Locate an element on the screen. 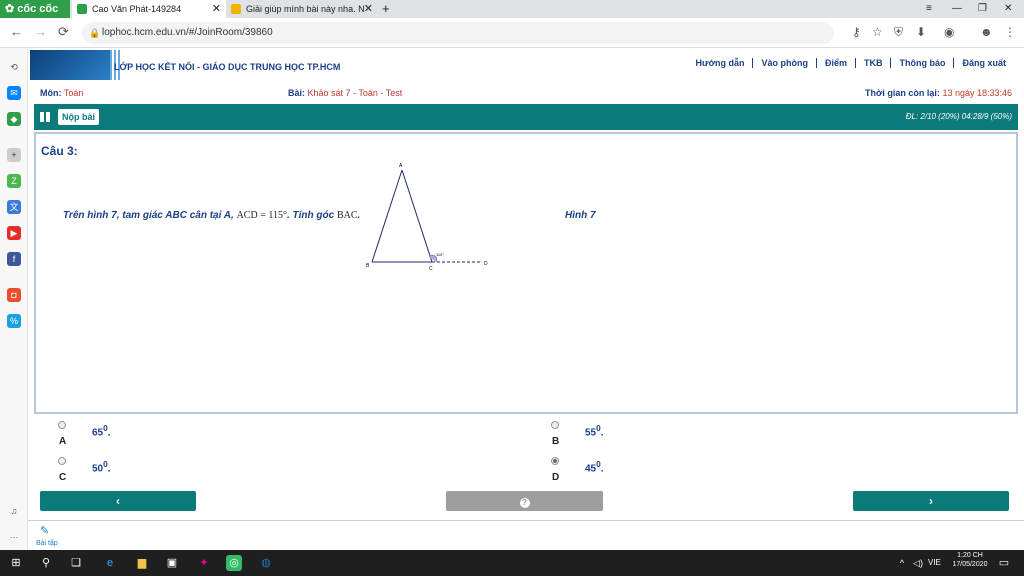 The width and height of the screenshot is (1024, 576). download-icon: ⬇ is located at coordinates (921, 32).